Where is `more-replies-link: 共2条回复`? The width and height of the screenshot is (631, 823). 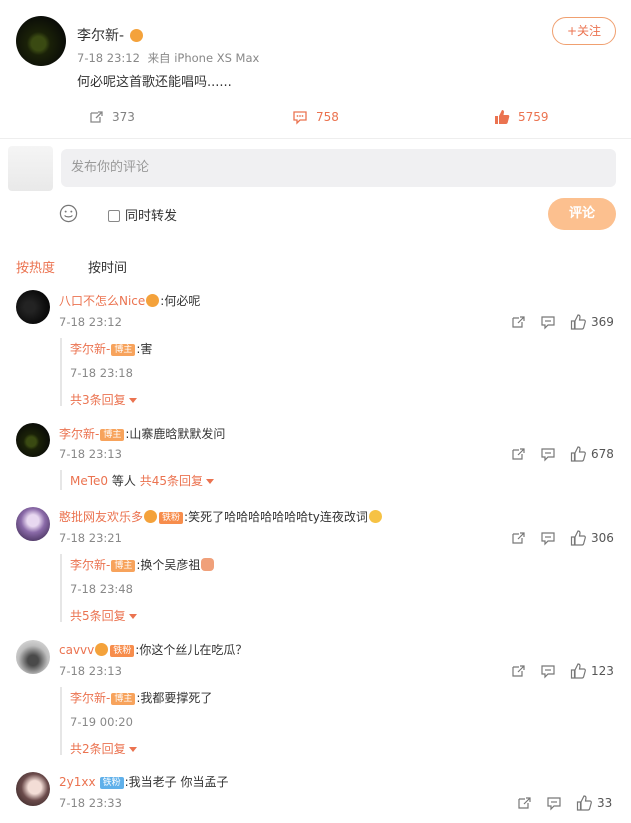
more-replies-link: 共2条回复 is located at coordinates (141, 748).